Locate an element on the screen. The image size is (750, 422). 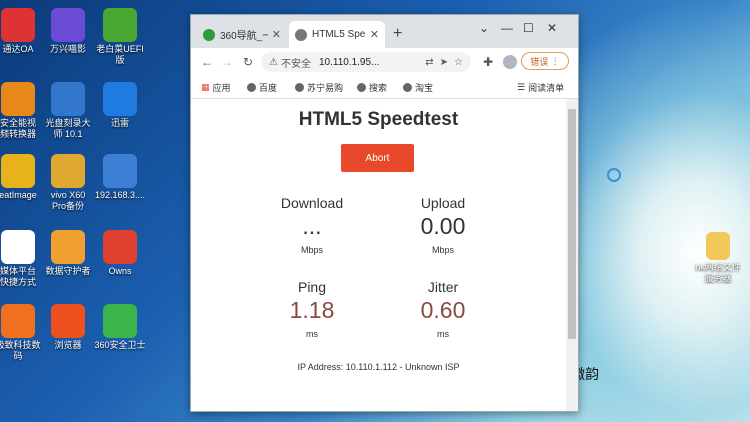
desktop-icon-label: 万兴喵影 is located at coordinates (67, 49).